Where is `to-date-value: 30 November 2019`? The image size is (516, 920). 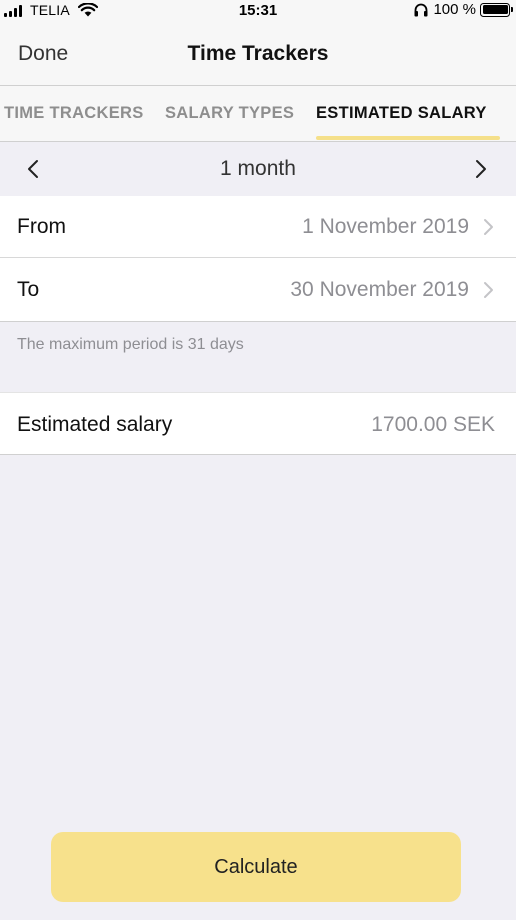
to-date-value: 30 November 2019 is located at coordinates (379, 289).